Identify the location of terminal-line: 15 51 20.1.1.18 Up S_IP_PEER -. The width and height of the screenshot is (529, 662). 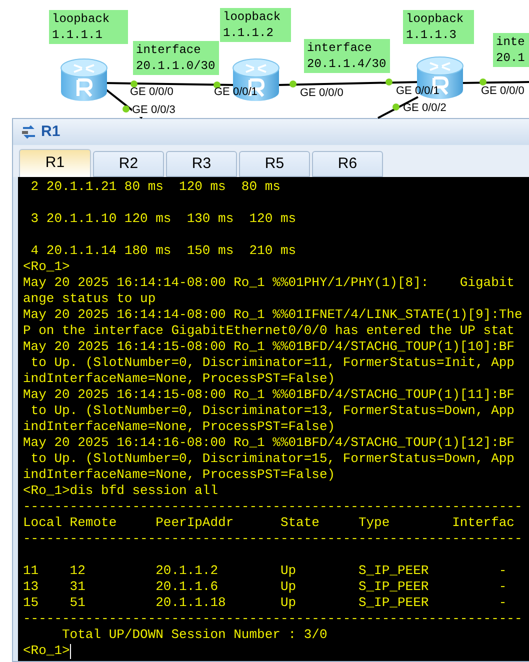
(265, 603).